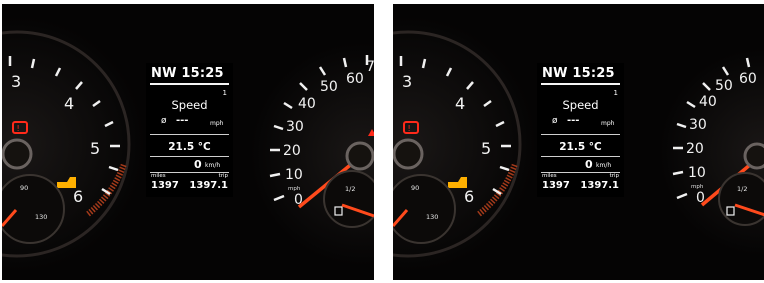  Describe the element at coordinates (370, 67) in the screenshot. I see `speed-label-70: 7` at that location.